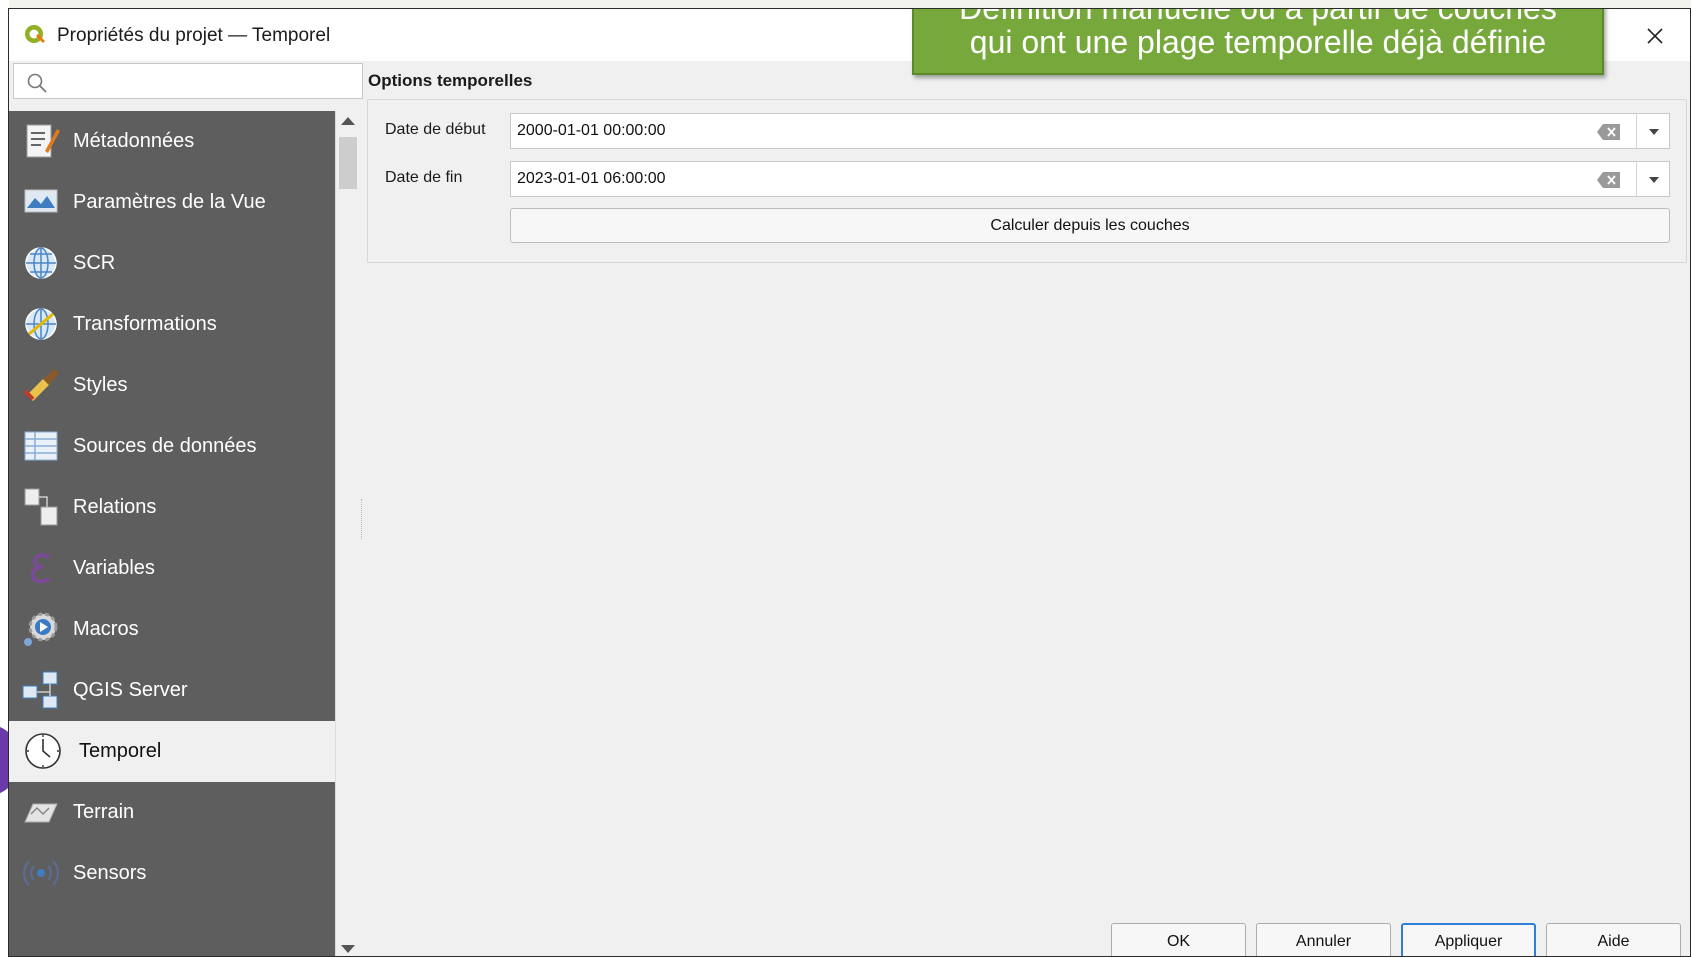 The width and height of the screenshot is (1691, 957). Describe the element at coordinates (114, 568) in the screenshot. I see `sidebar-item-label: Variables` at that location.